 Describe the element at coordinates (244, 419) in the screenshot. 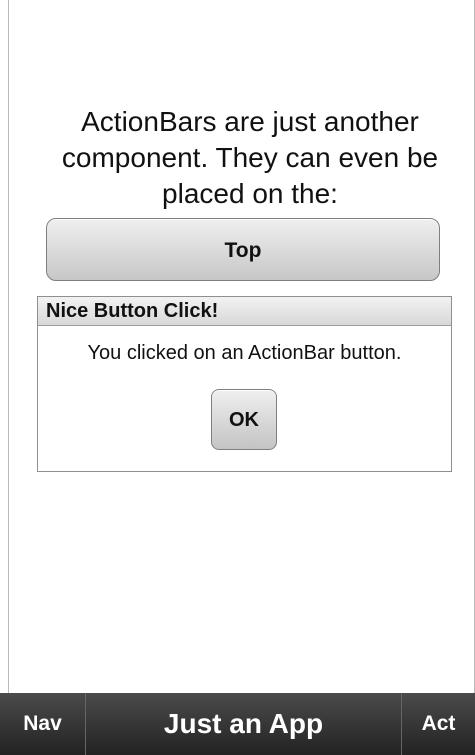

I see `ok-button: OK` at that location.